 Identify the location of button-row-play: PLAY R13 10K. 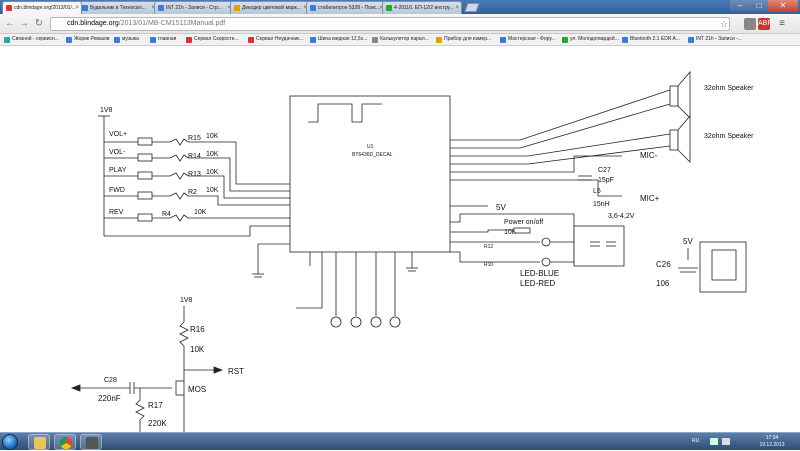
(197, 183).